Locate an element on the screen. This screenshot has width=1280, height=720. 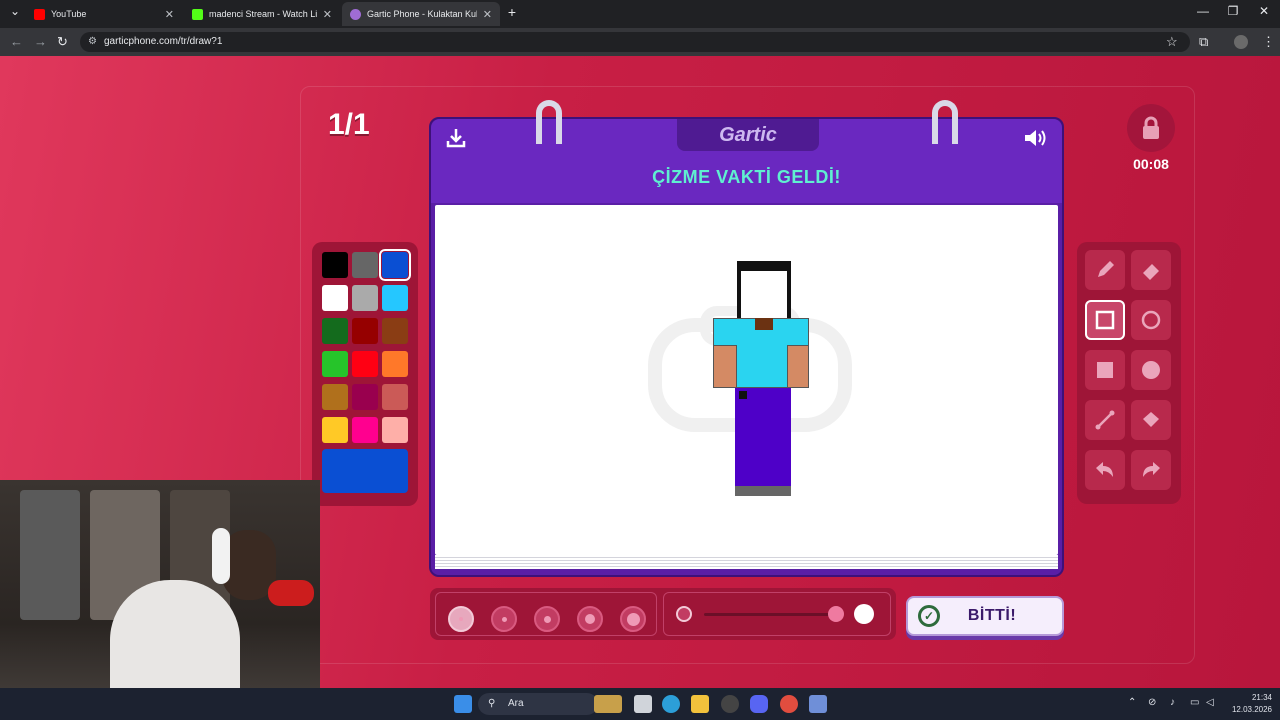
pencil-tool is located at coordinates (1105, 270).